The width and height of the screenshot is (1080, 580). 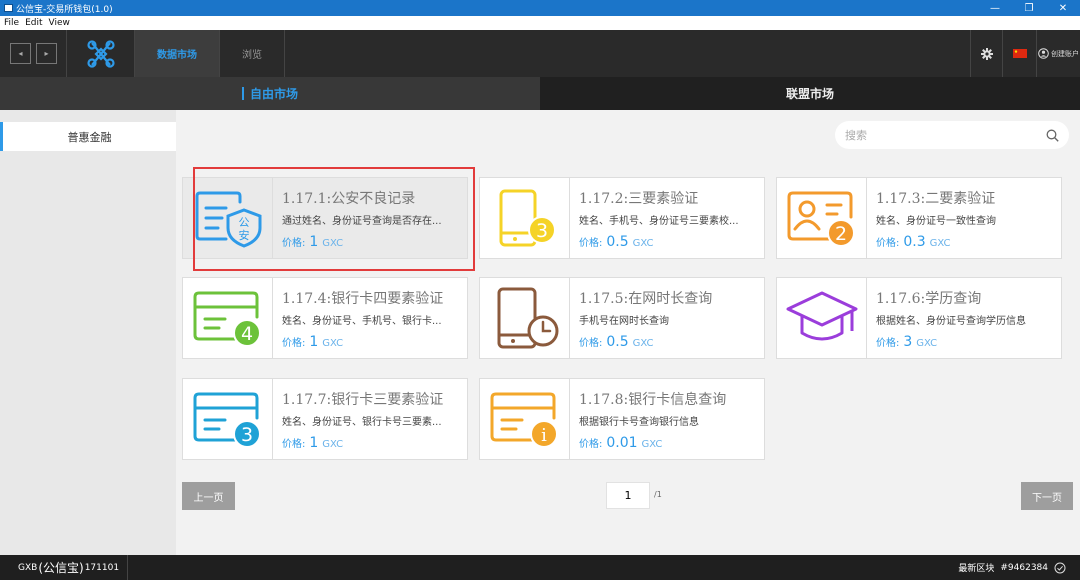 What do you see at coordinates (33, 23) in the screenshot?
I see `menu-edit: Edit` at bounding box center [33, 23].